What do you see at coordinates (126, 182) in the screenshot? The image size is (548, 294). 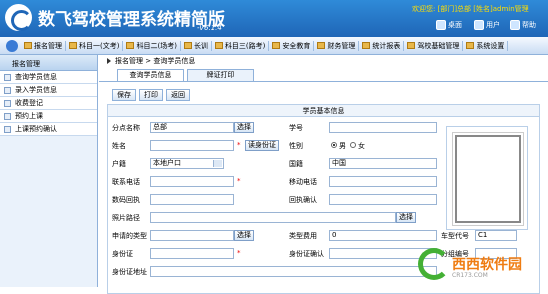 I see `phone-label: 联系电话` at bounding box center [126, 182].